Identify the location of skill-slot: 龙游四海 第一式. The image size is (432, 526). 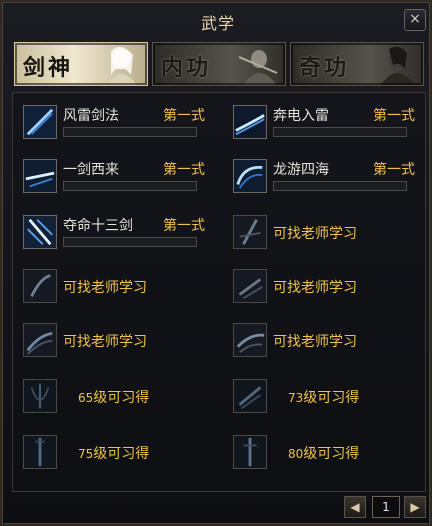
(332, 183).